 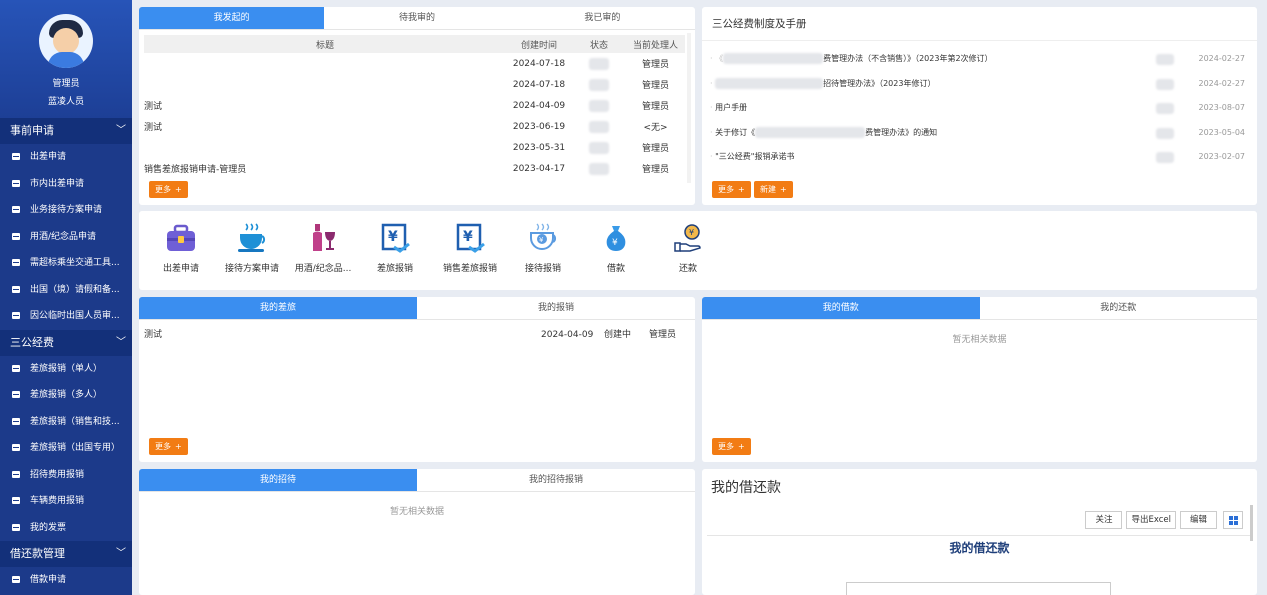 What do you see at coordinates (1222, 132) in the screenshot?
I see `list-item-date: 2023-05-04` at bounding box center [1222, 132].